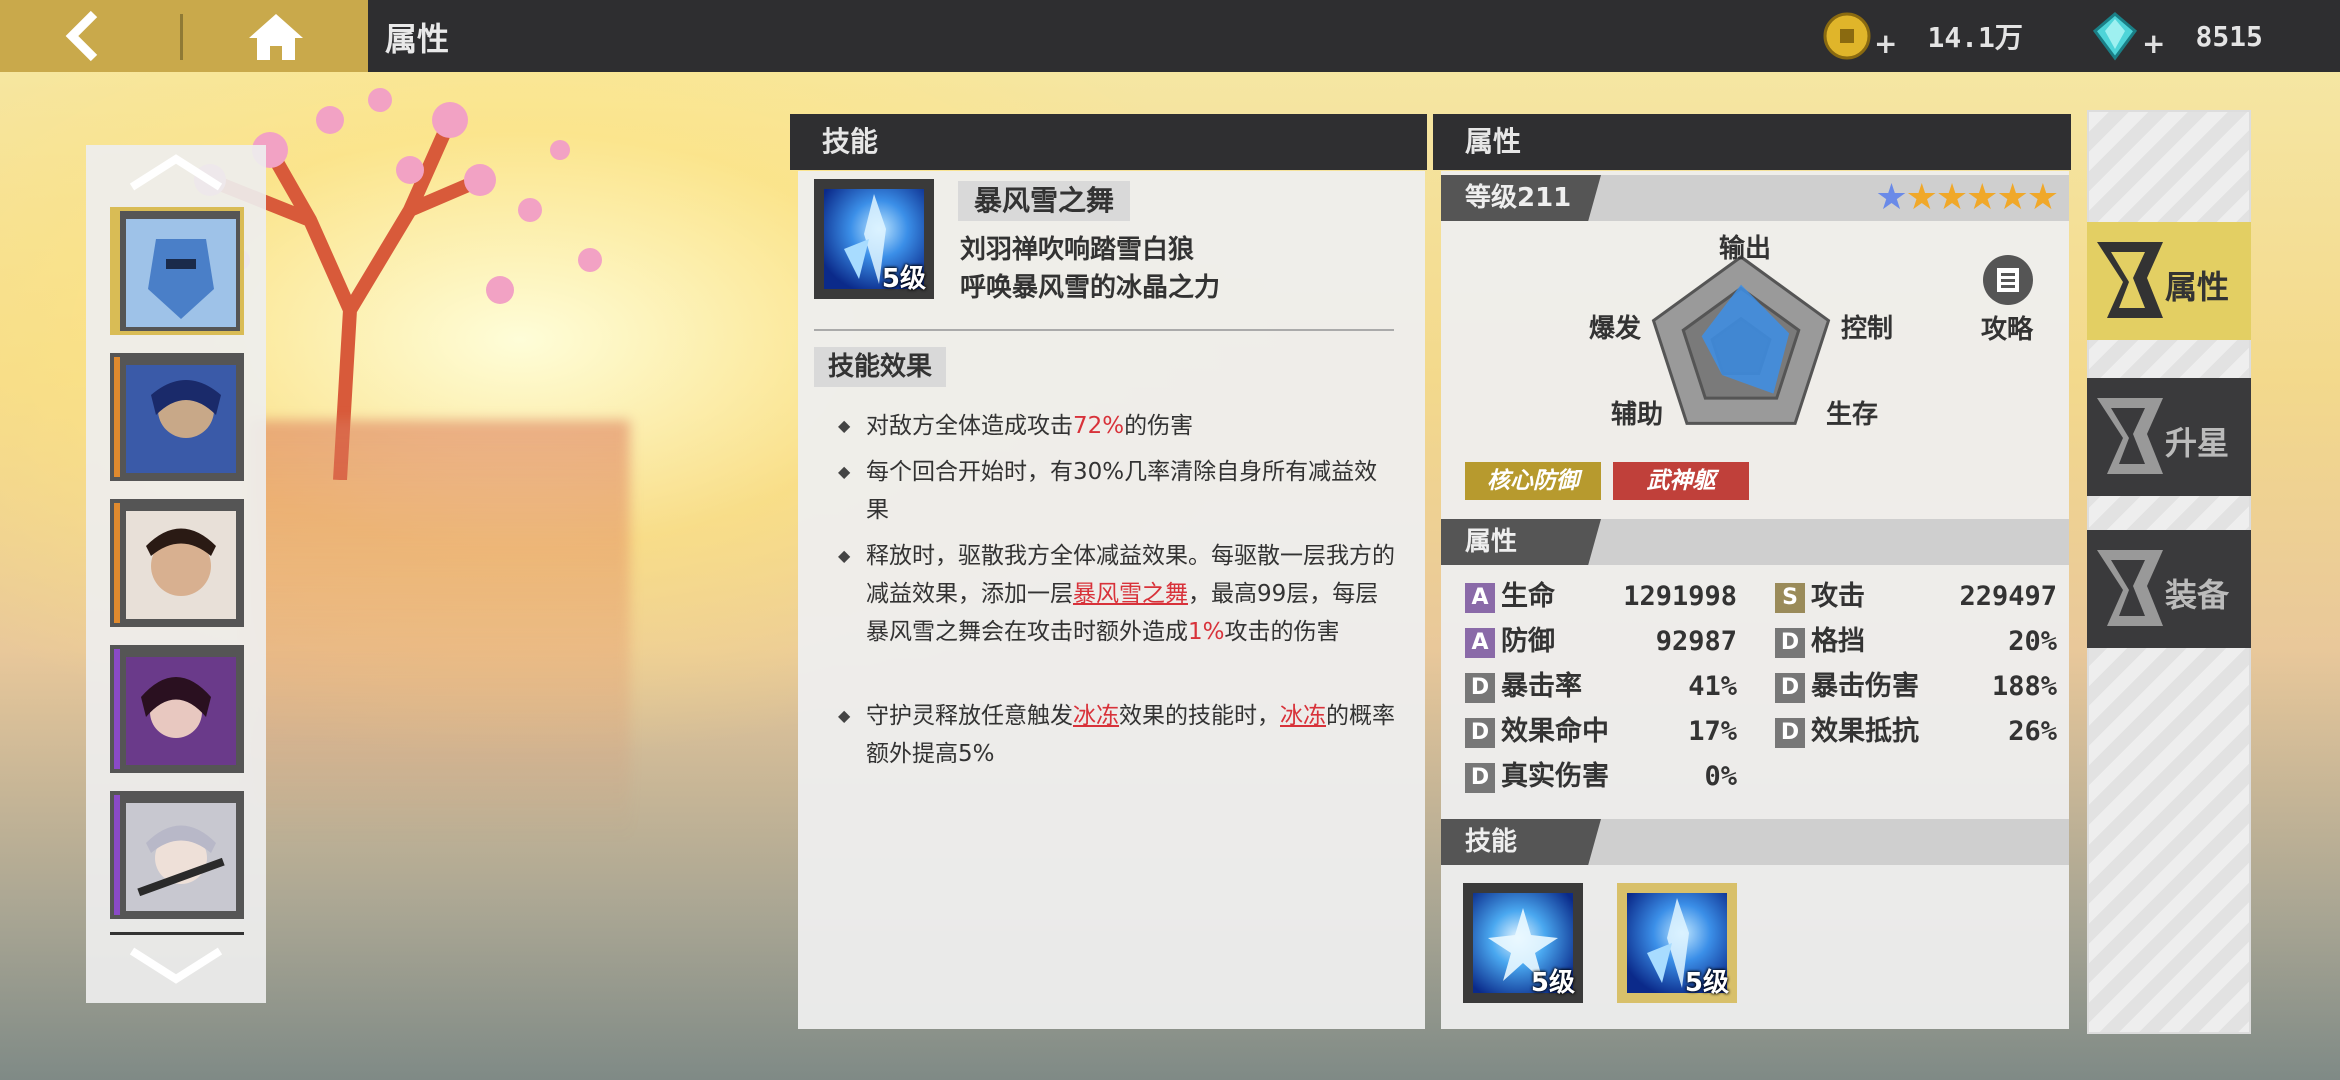 Image resolution: width=2340 pixels, height=1080 pixels. What do you see at coordinates (1601, 642) in the screenshot?
I see `stat-row: A 防御 92987` at bounding box center [1601, 642].